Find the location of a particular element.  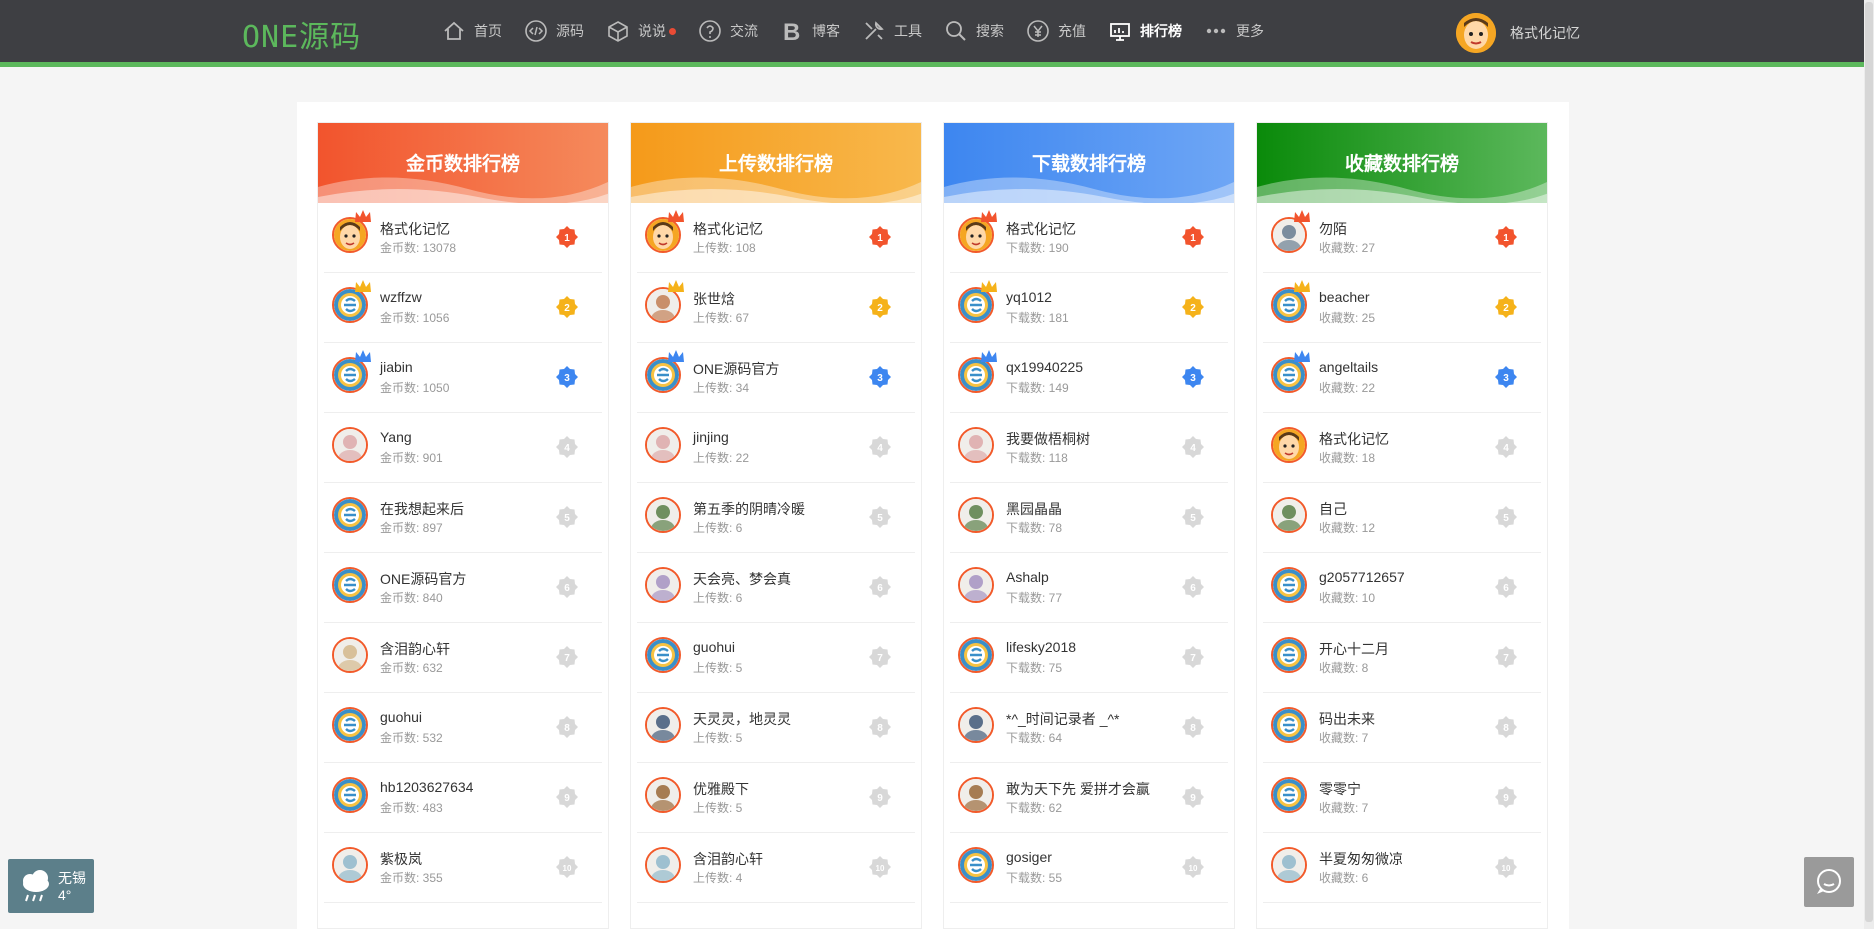

user-name: jinjing is located at coordinates (711, 437).